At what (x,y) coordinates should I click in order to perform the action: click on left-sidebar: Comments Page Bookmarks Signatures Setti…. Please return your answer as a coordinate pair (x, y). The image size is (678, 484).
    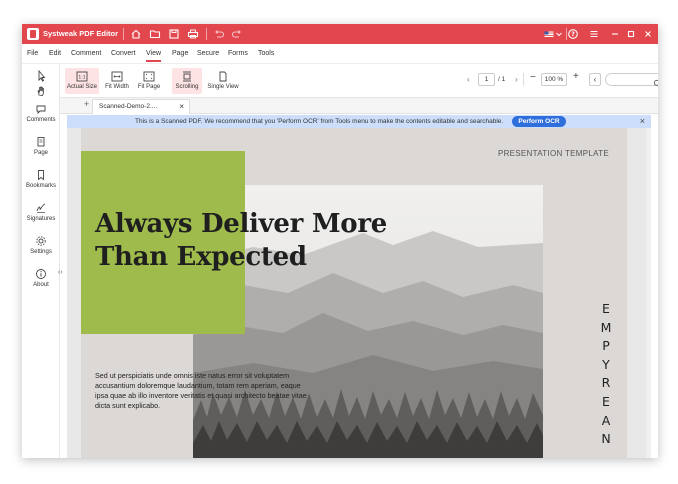
    Looking at the image, I should click on (42, 261).